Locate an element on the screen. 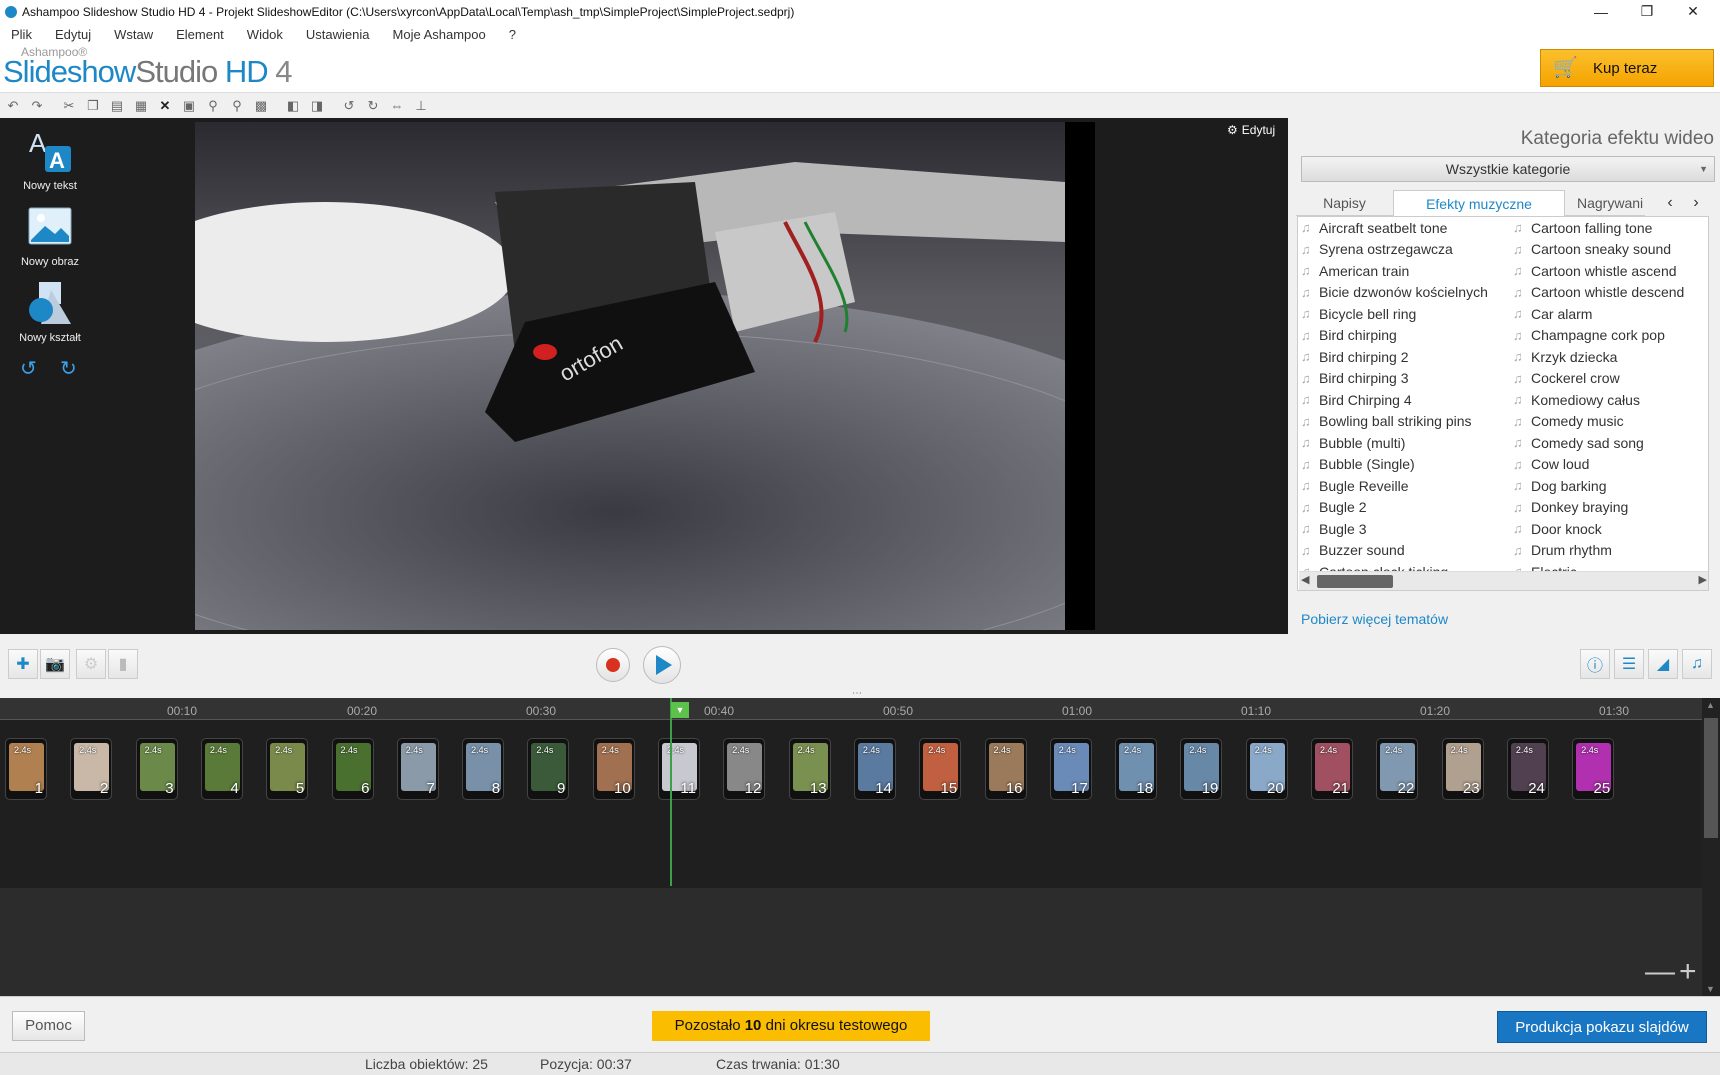 The height and width of the screenshot is (1075, 1720). playhead is located at coordinates (671, 792).